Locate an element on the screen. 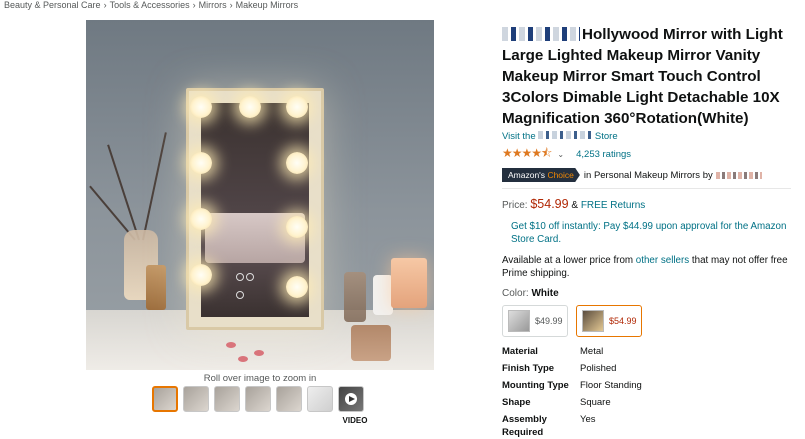 This screenshot has height=439, width=805. spec-row: Material Metal is located at coordinates (647, 353).